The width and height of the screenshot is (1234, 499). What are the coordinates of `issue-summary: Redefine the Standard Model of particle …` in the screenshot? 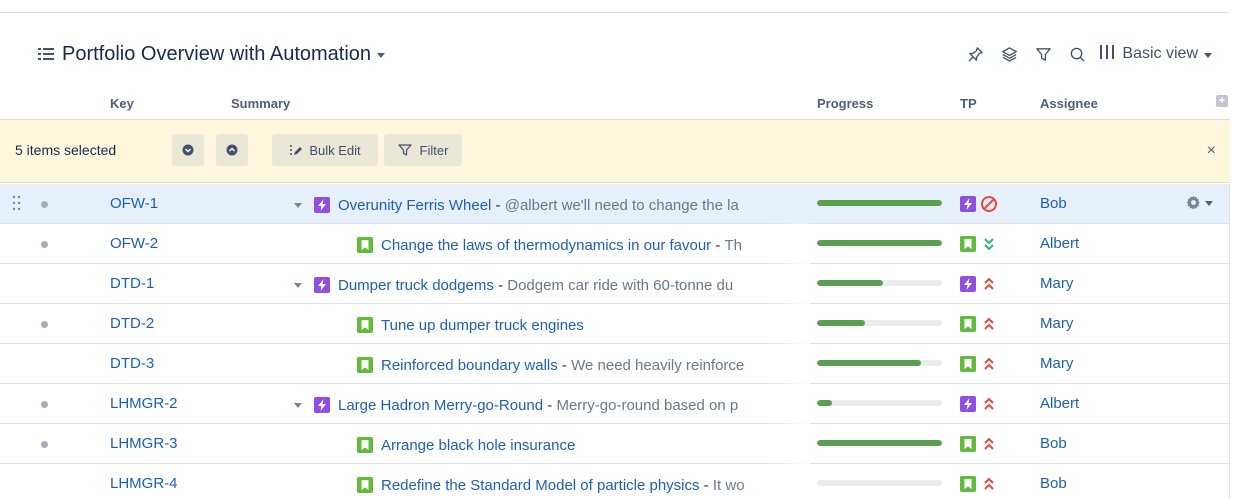 It's located at (583, 485).